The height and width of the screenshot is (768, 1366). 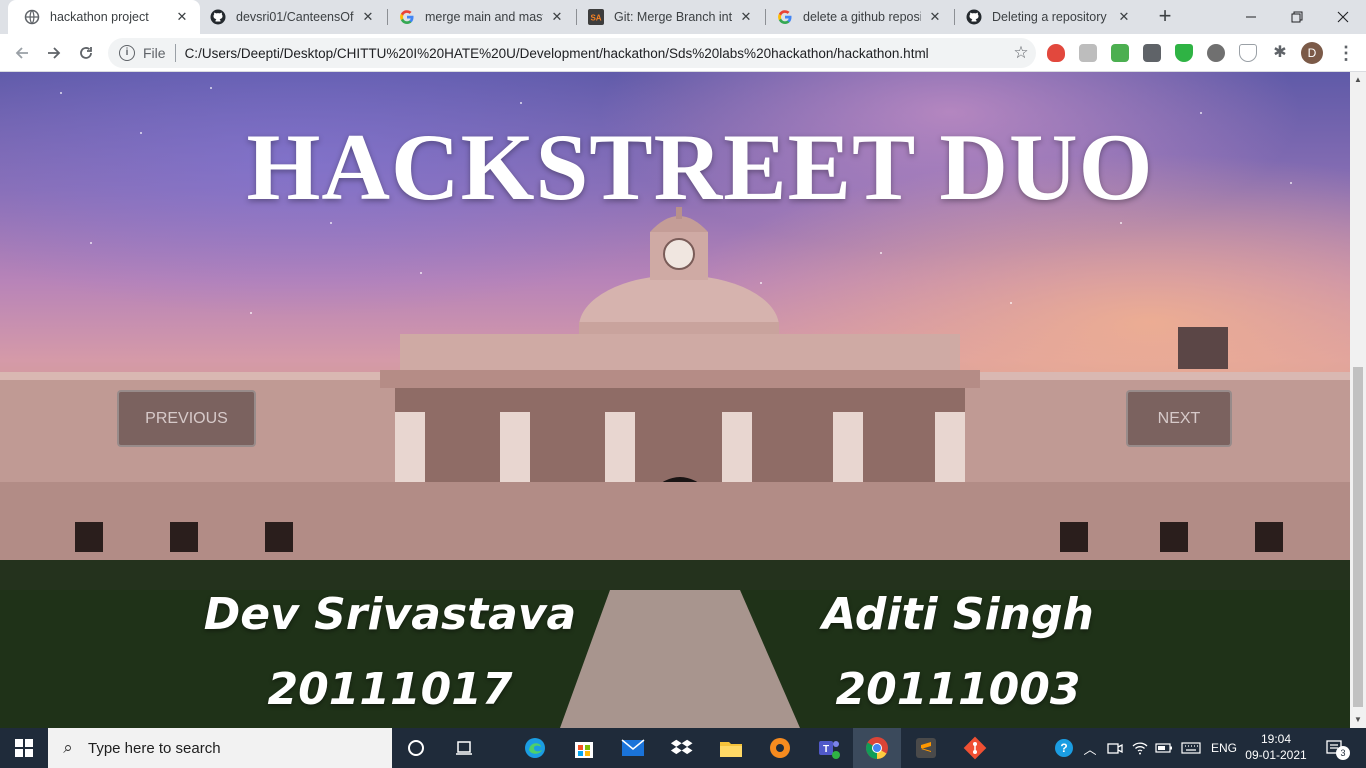 I want to click on shield-outline-extension-icon, so click(x=1248, y=53).